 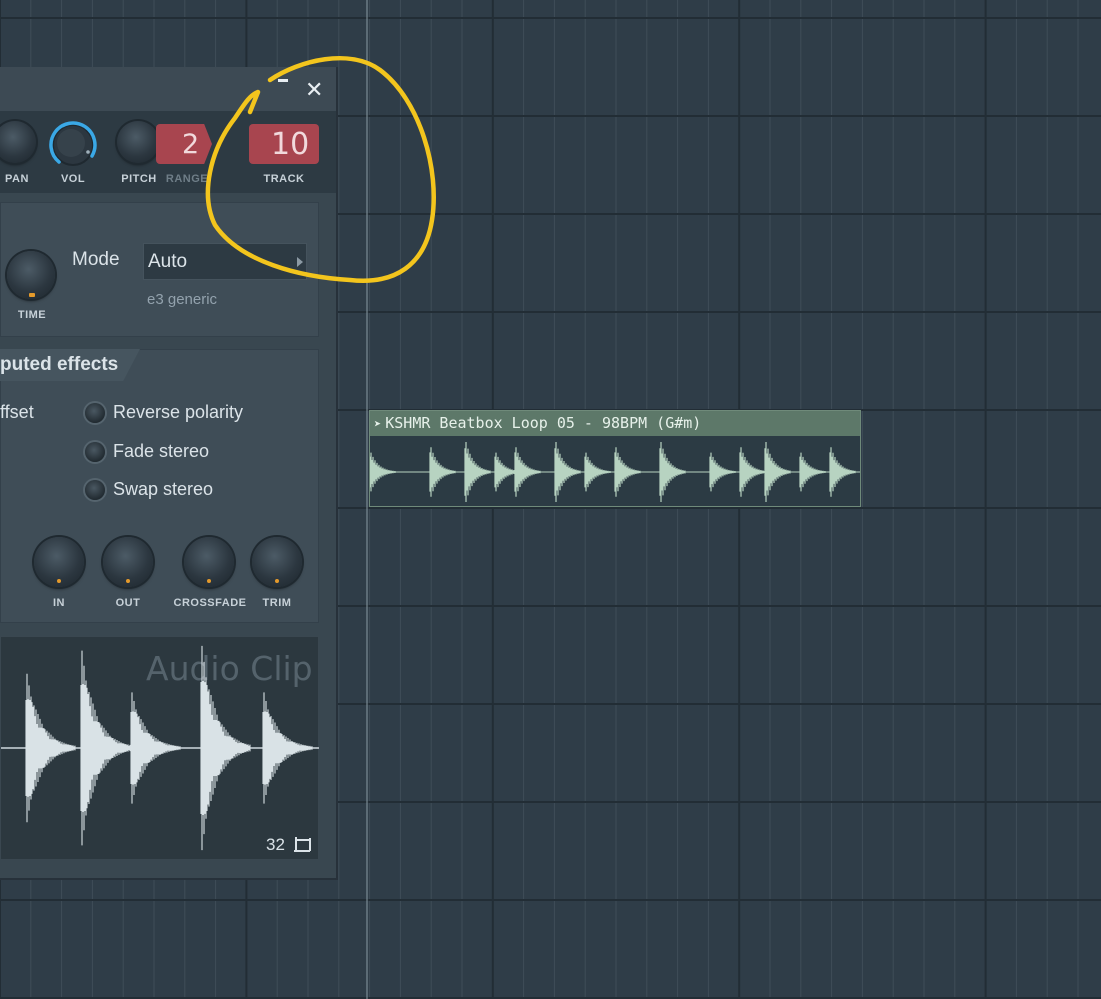 What do you see at coordinates (138, 142) in the screenshot?
I see `pitch-knob` at bounding box center [138, 142].